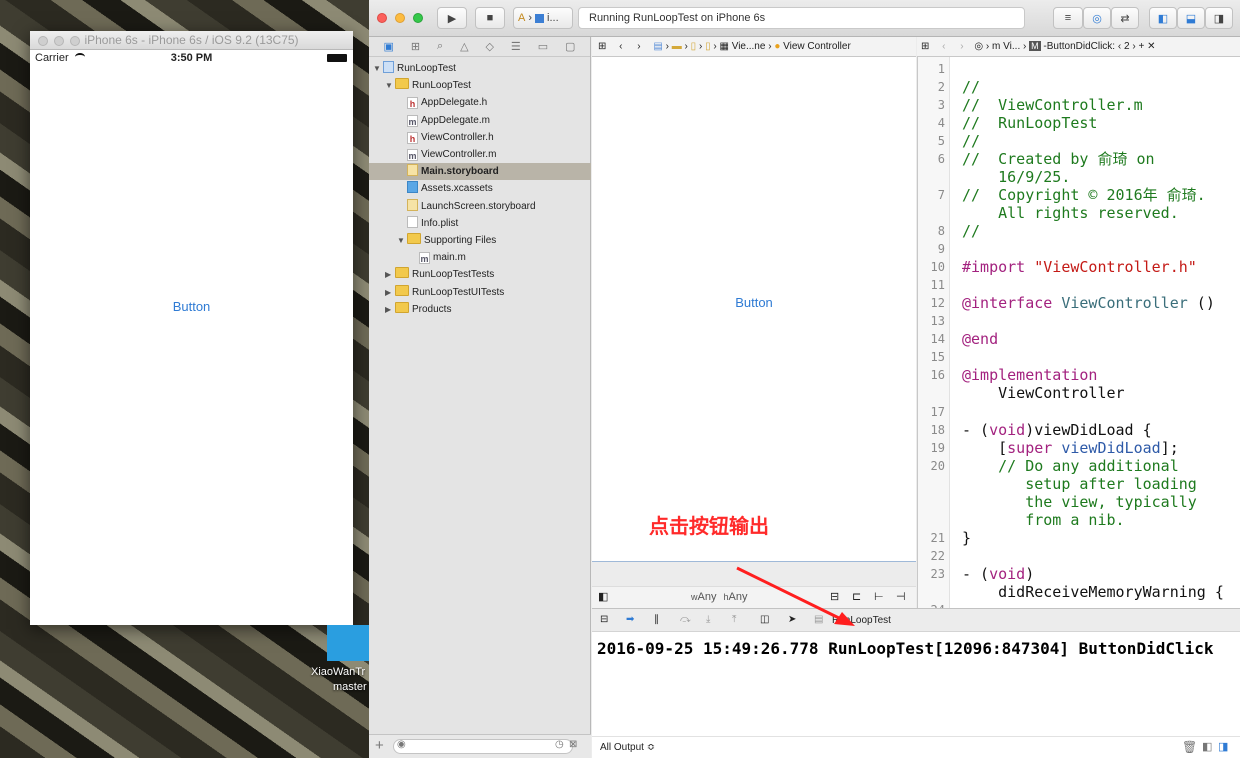 This screenshot has height=758, width=1240. Describe the element at coordinates (483, 746) in the screenshot. I see `filter-input` at that location.